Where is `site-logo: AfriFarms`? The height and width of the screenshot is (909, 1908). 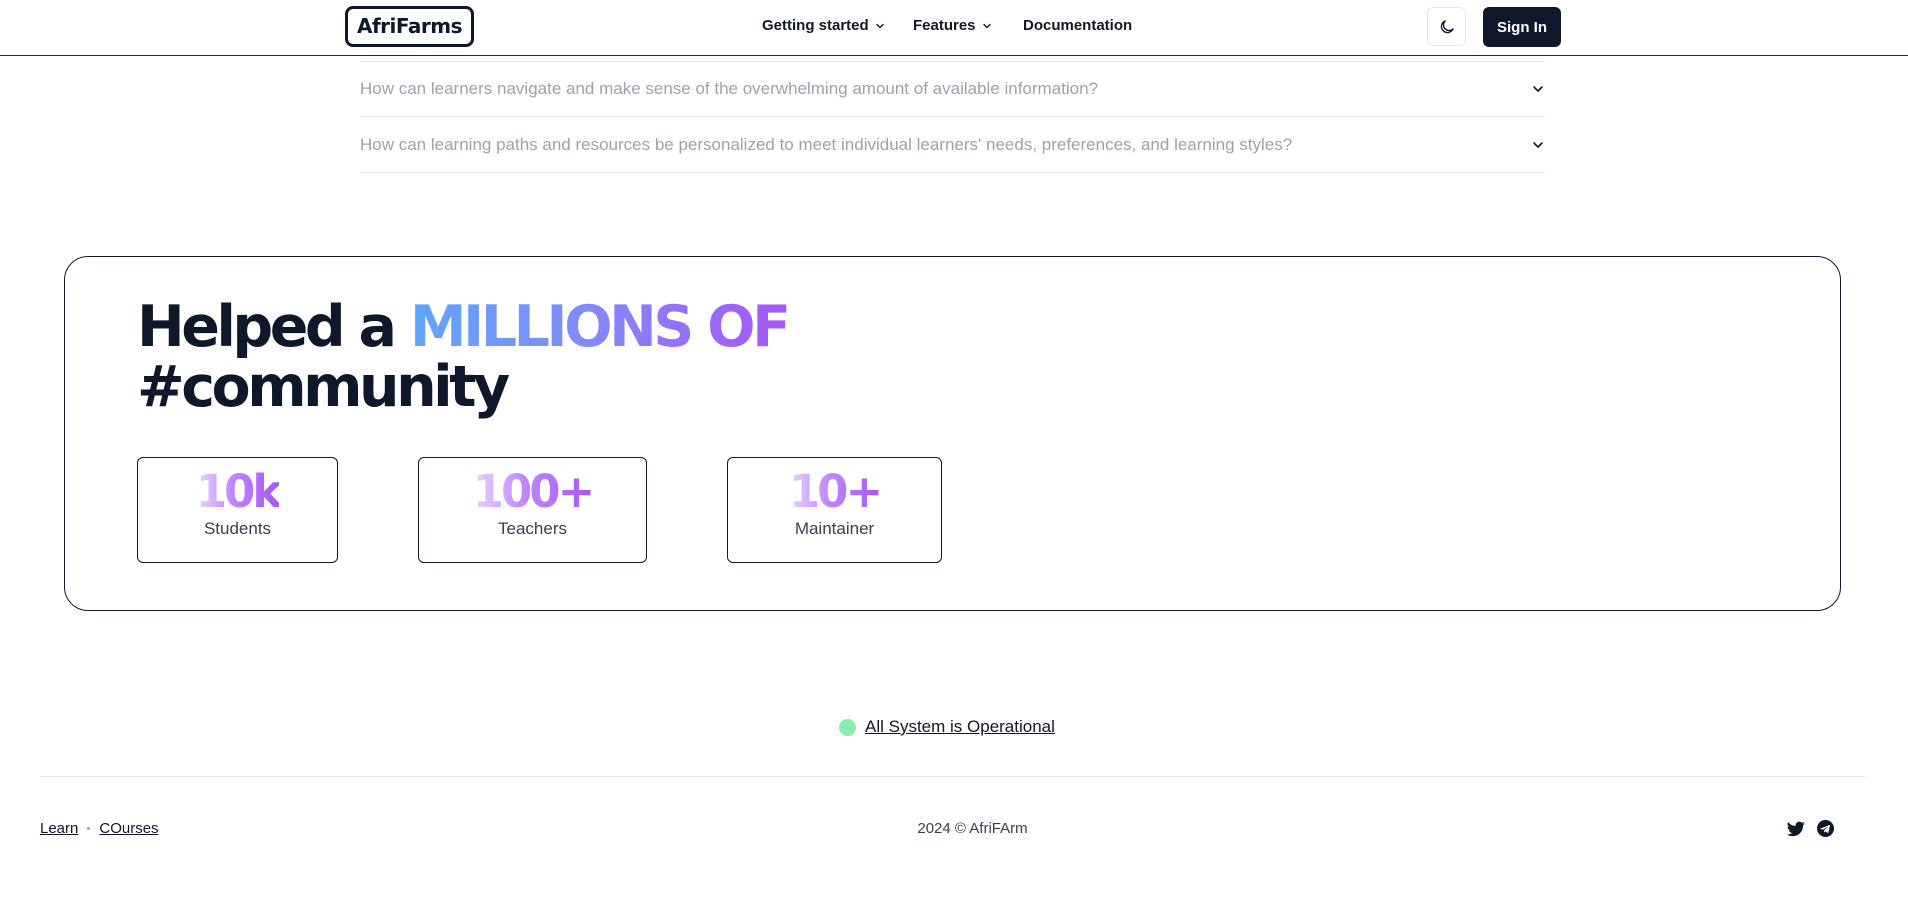 site-logo: AfriFarms is located at coordinates (409, 26).